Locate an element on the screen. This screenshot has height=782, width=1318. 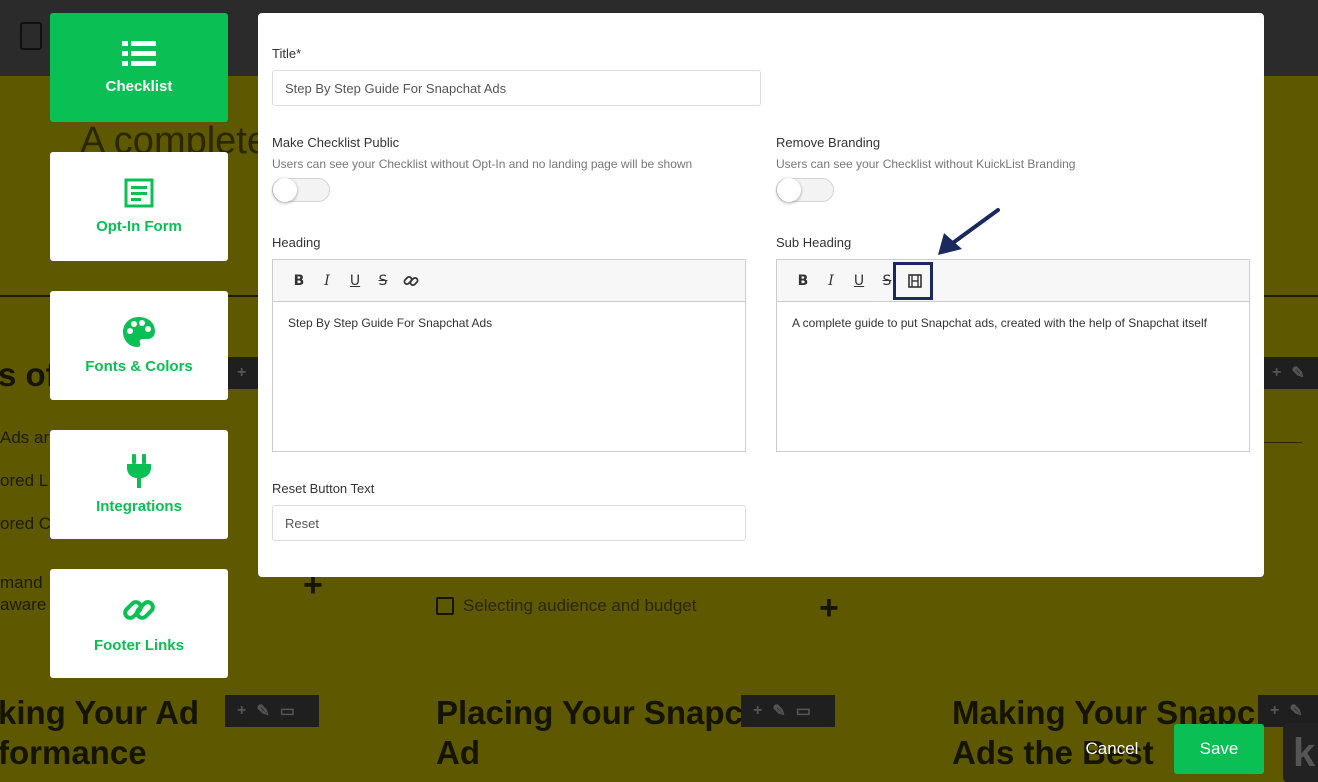
remove-branding-toggle is located at coordinates (805, 190).